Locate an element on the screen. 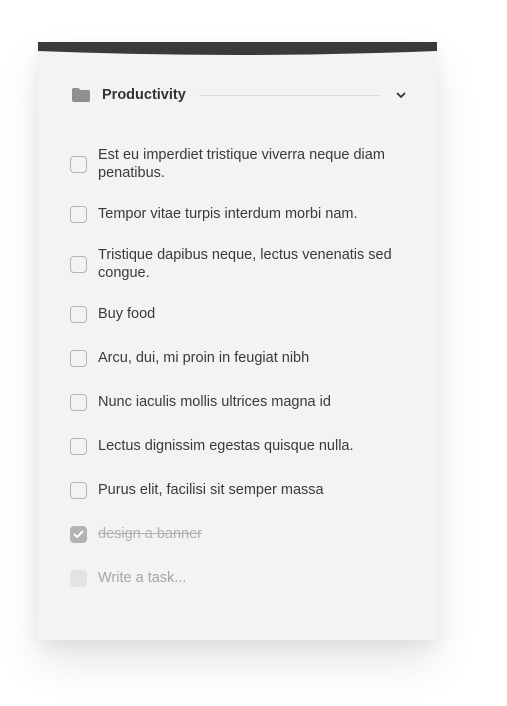 The image size is (507, 706). new-task-checkbox is located at coordinates (78, 578).